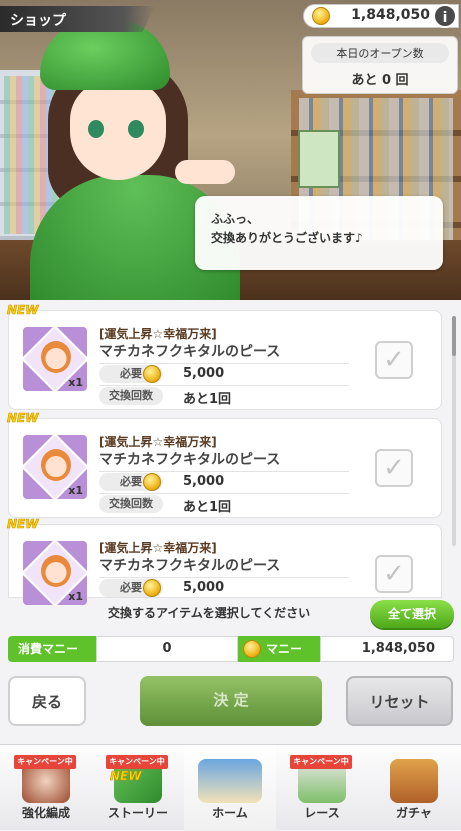  I want to click on character-eye-left, so click(96, 129).